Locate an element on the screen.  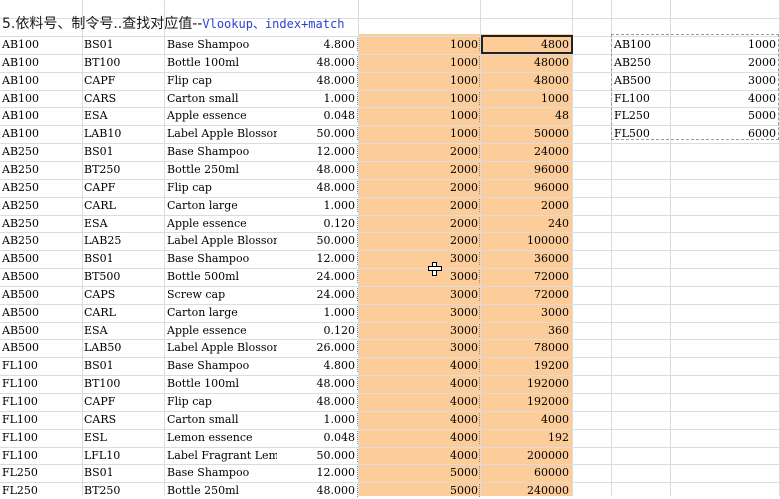
cell-desc: Bottle 500ml is located at coordinates (222, 276).